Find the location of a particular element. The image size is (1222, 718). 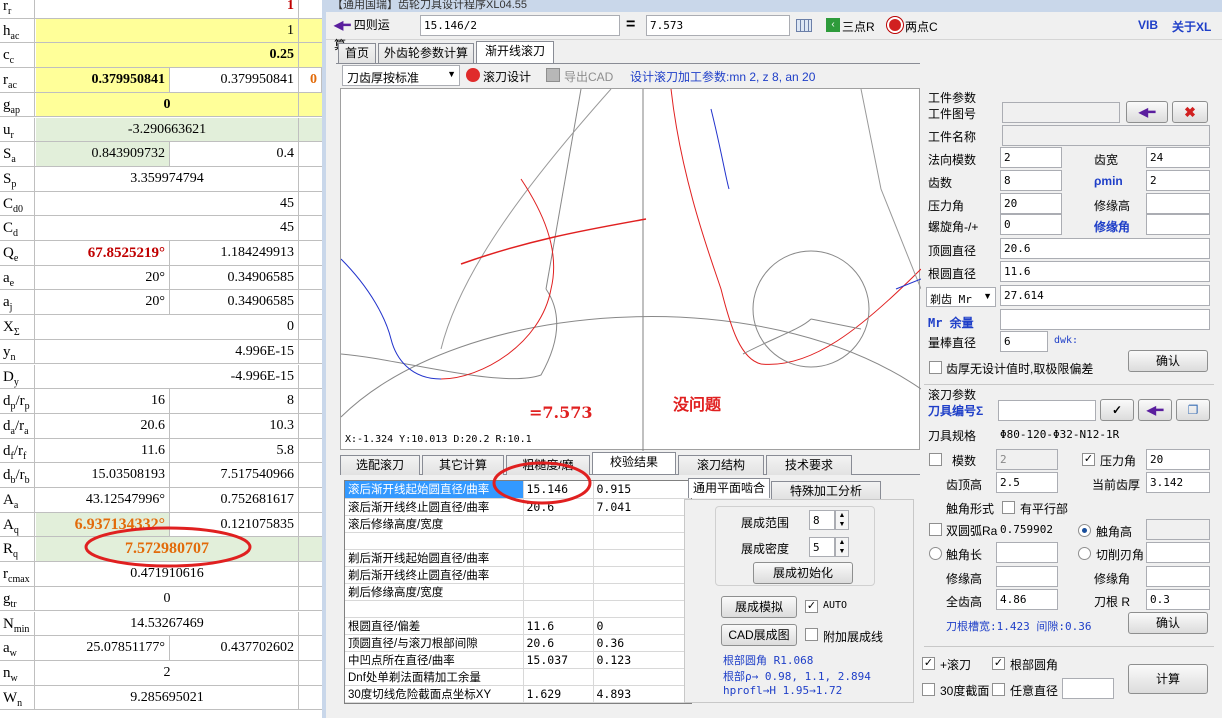

results-value: 0.123 is located at coordinates (642, 660).